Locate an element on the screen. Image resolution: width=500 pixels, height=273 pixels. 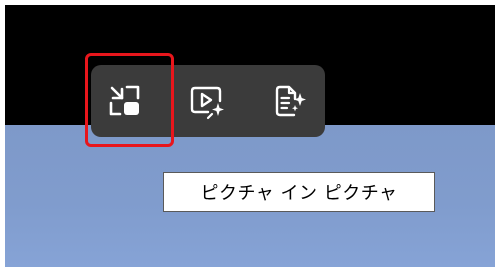
document-sparkle-icon is located at coordinates (290, 101).